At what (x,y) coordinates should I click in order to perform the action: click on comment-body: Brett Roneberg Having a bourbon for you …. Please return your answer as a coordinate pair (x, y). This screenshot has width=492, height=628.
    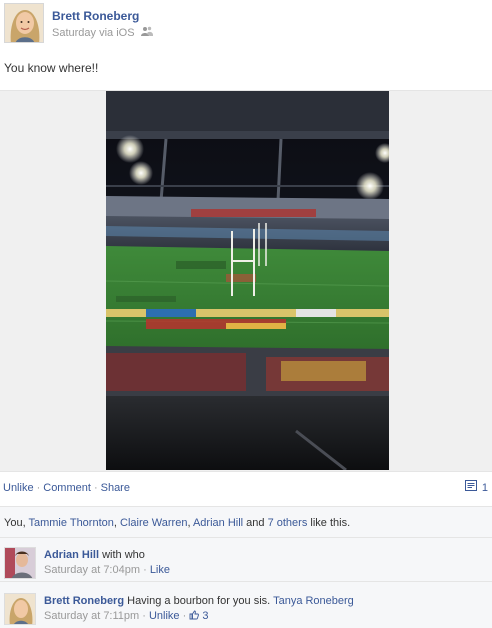
    Looking at the image, I should click on (199, 601).